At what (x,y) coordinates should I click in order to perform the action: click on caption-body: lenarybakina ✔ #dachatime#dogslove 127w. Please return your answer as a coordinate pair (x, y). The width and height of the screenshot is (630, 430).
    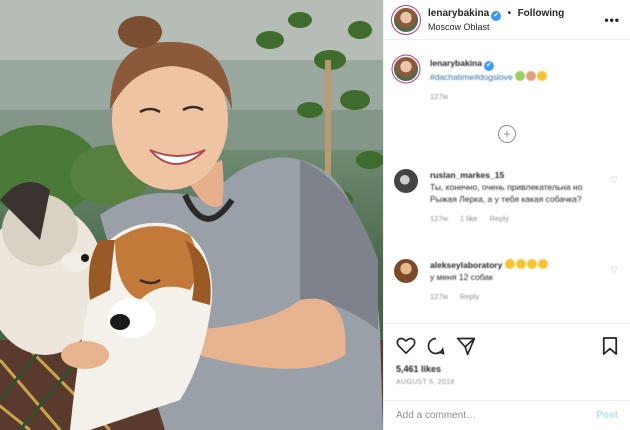
    Looking at the image, I should click on (489, 80).